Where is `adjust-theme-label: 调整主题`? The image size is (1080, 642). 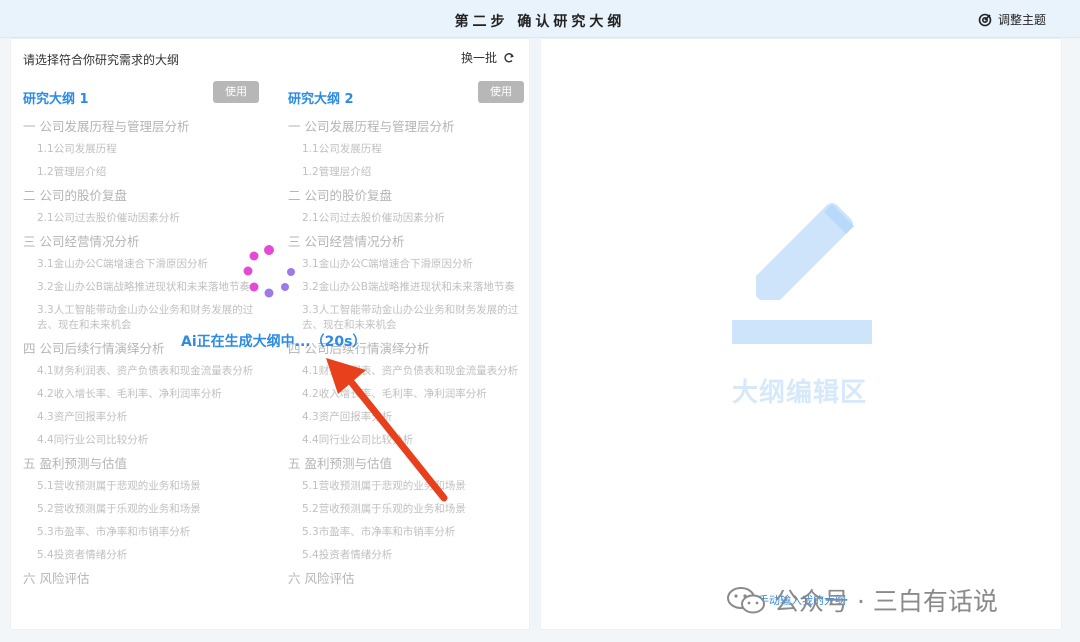 adjust-theme-label: 调整主题 is located at coordinates (1021, 20).